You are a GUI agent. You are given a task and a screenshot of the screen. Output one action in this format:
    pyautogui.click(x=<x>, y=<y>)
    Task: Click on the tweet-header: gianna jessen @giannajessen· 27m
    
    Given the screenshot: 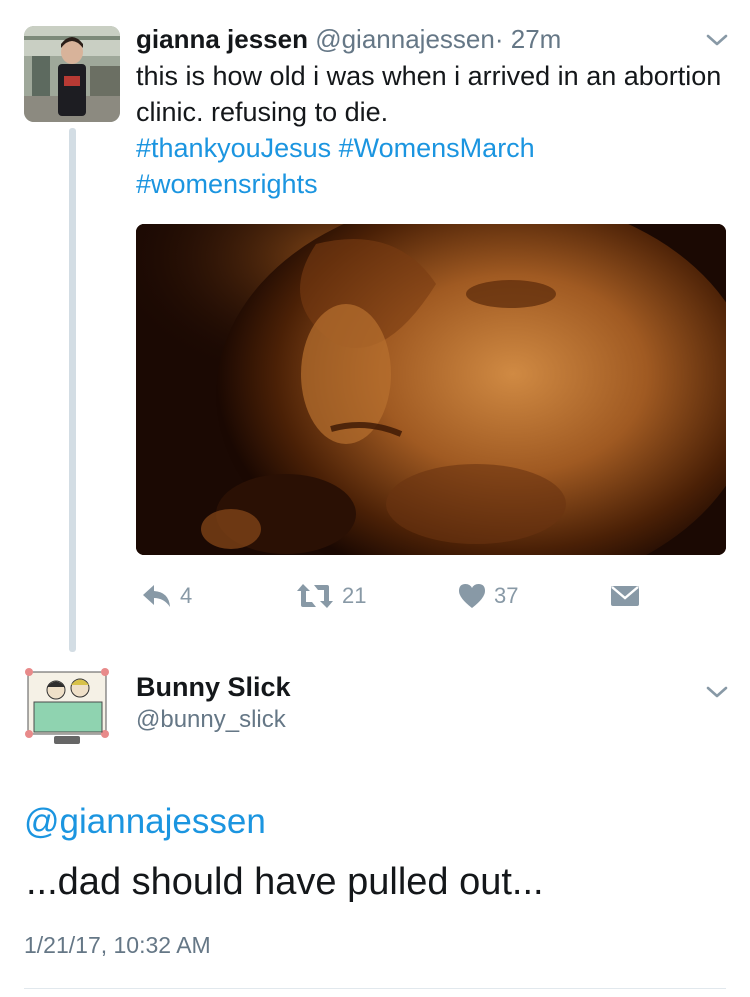 What is the action you would take?
    pyautogui.click(x=348, y=39)
    